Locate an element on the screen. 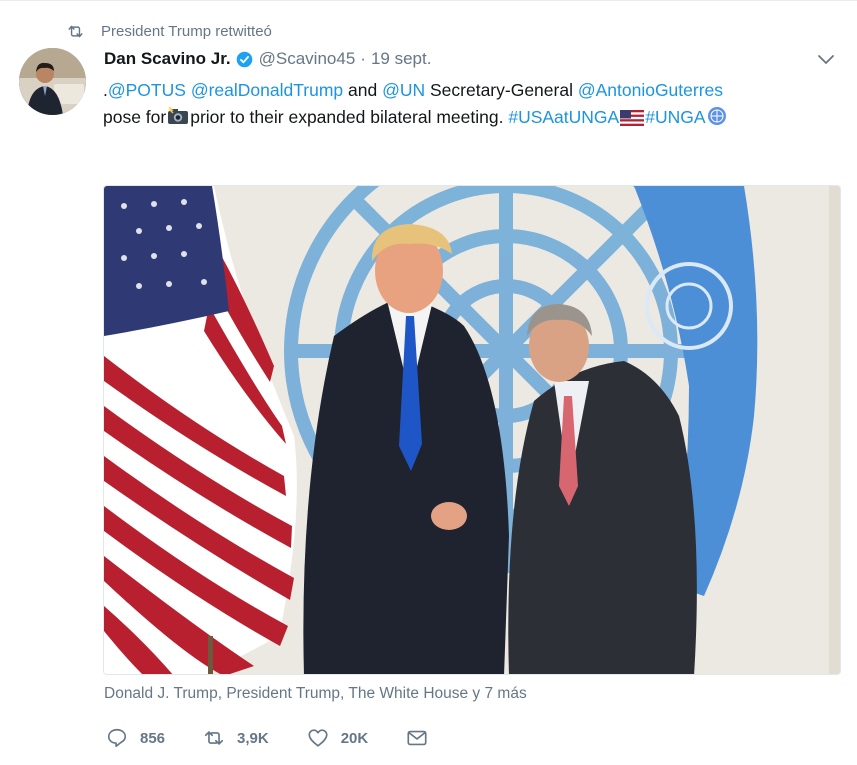 The image size is (857, 765). us-flag-emoji-icon is located at coordinates (632, 118).